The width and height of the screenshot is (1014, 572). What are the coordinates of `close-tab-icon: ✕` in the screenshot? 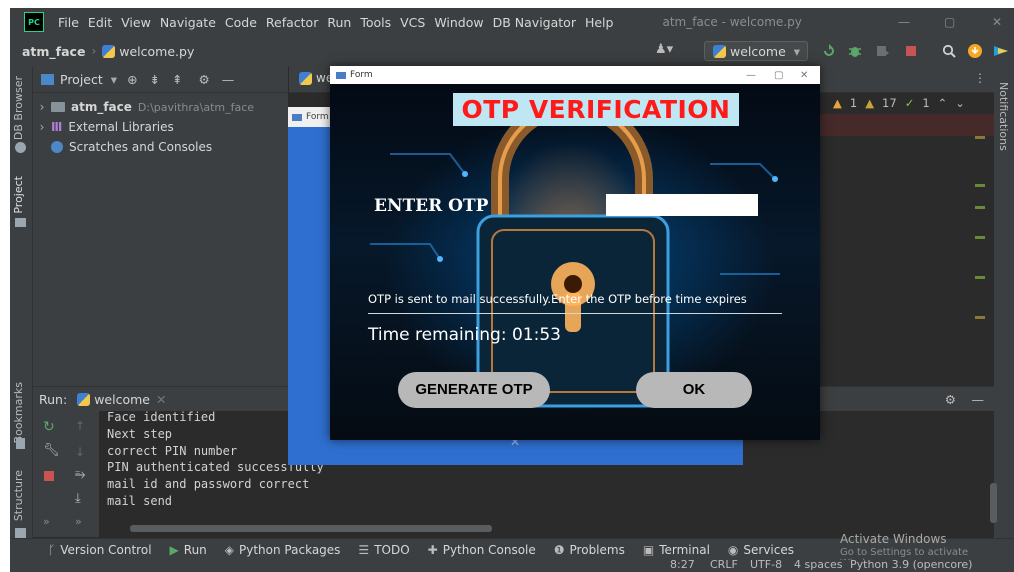 It's located at (161, 399).